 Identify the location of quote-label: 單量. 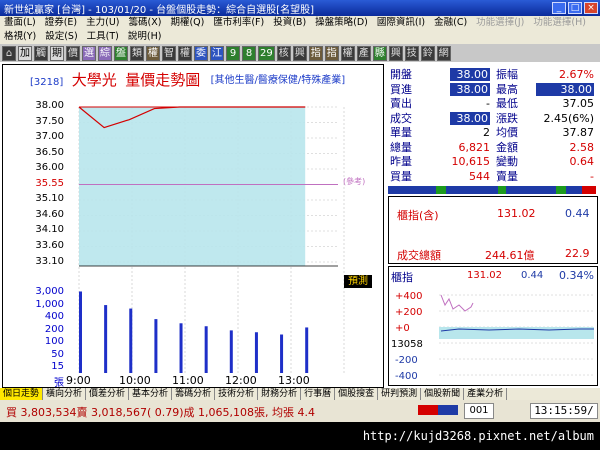
(401, 132).